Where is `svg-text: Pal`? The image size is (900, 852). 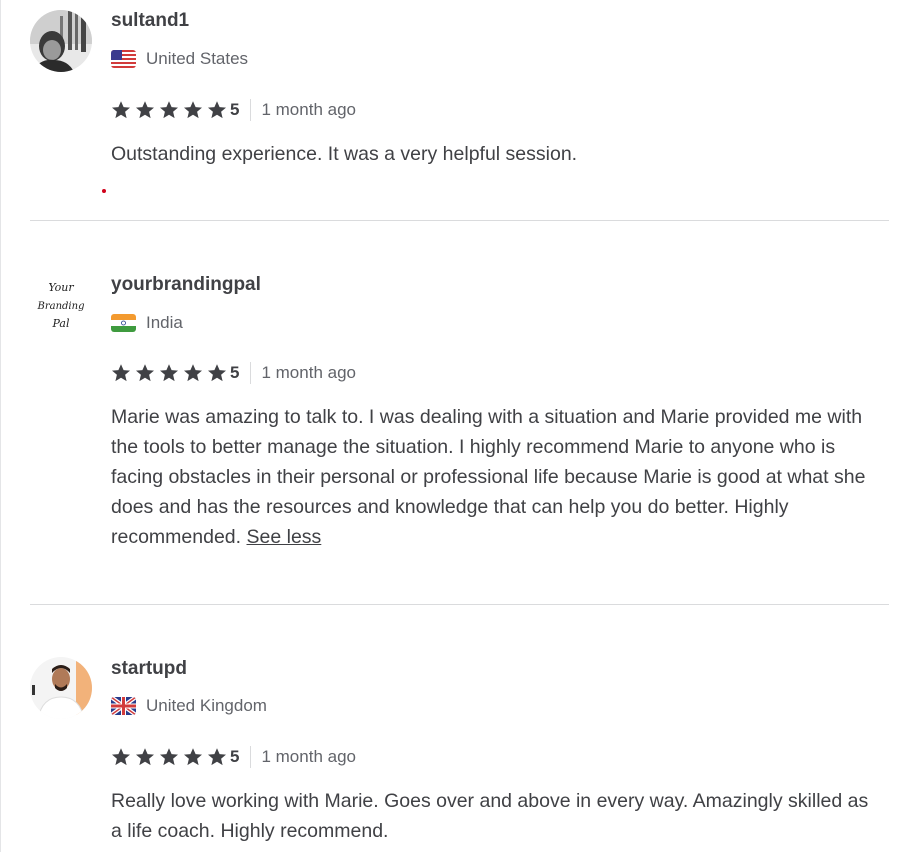
svg-text: Pal is located at coordinates (61, 323).